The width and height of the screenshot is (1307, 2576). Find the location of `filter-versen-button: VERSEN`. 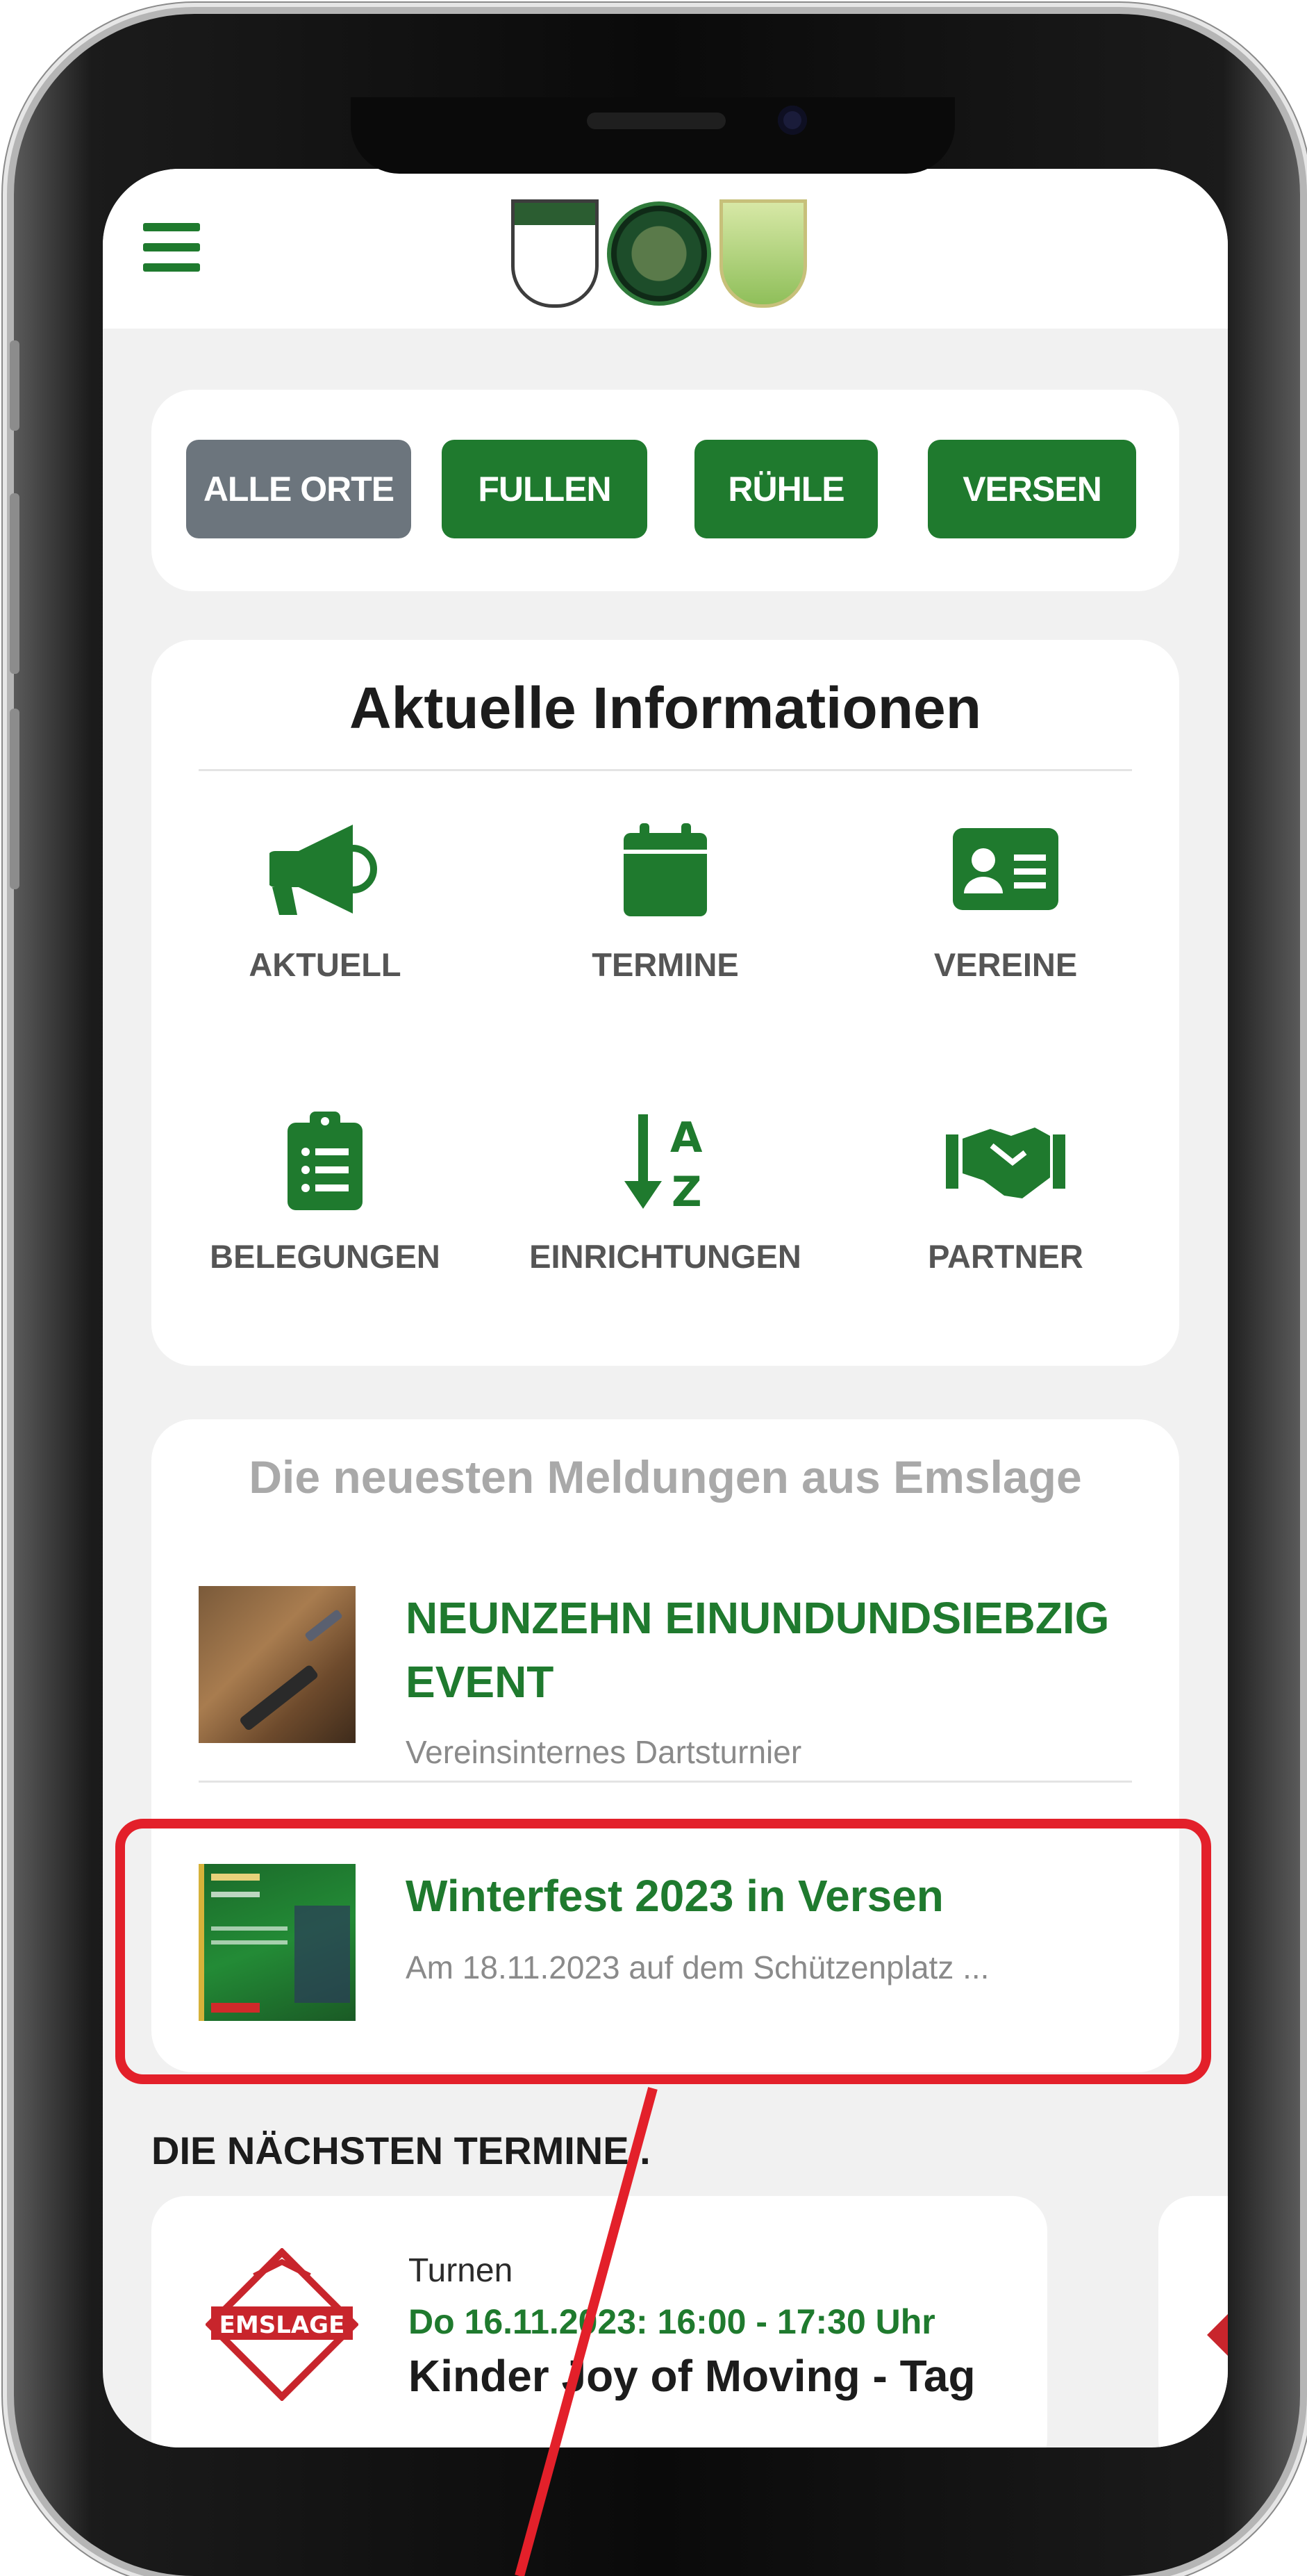

filter-versen-button: VERSEN is located at coordinates (1032, 489).